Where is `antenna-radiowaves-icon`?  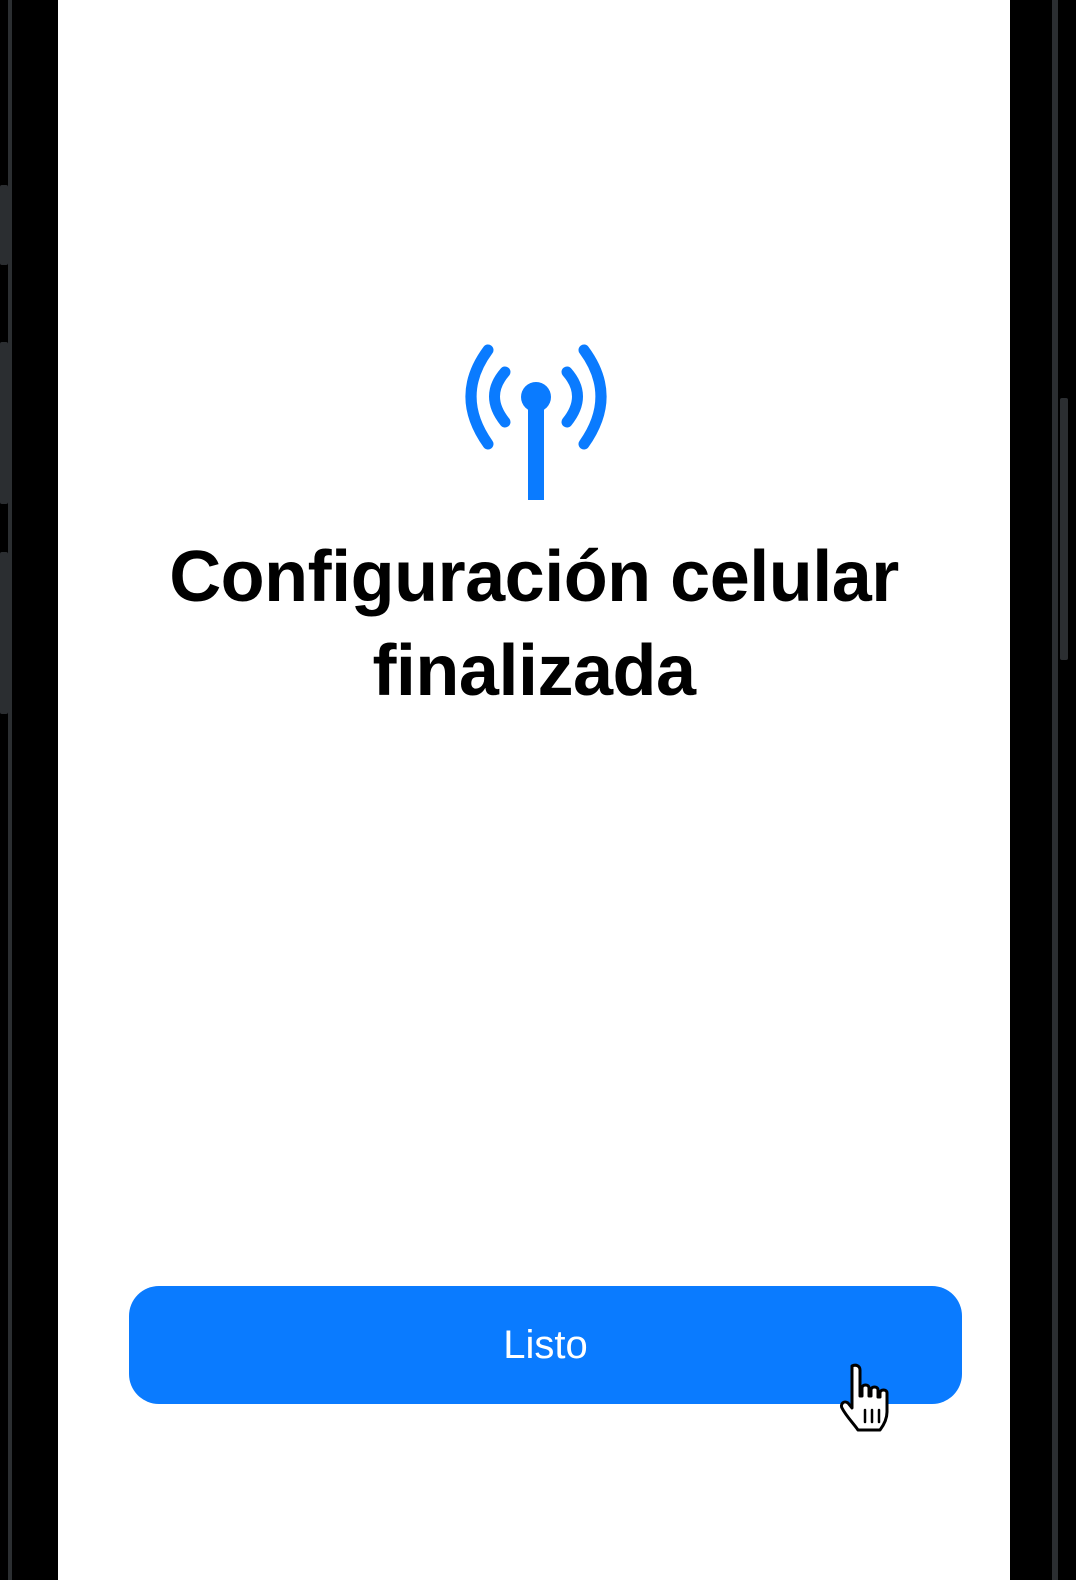 antenna-radiowaves-icon is located at coordinates (536, 422).